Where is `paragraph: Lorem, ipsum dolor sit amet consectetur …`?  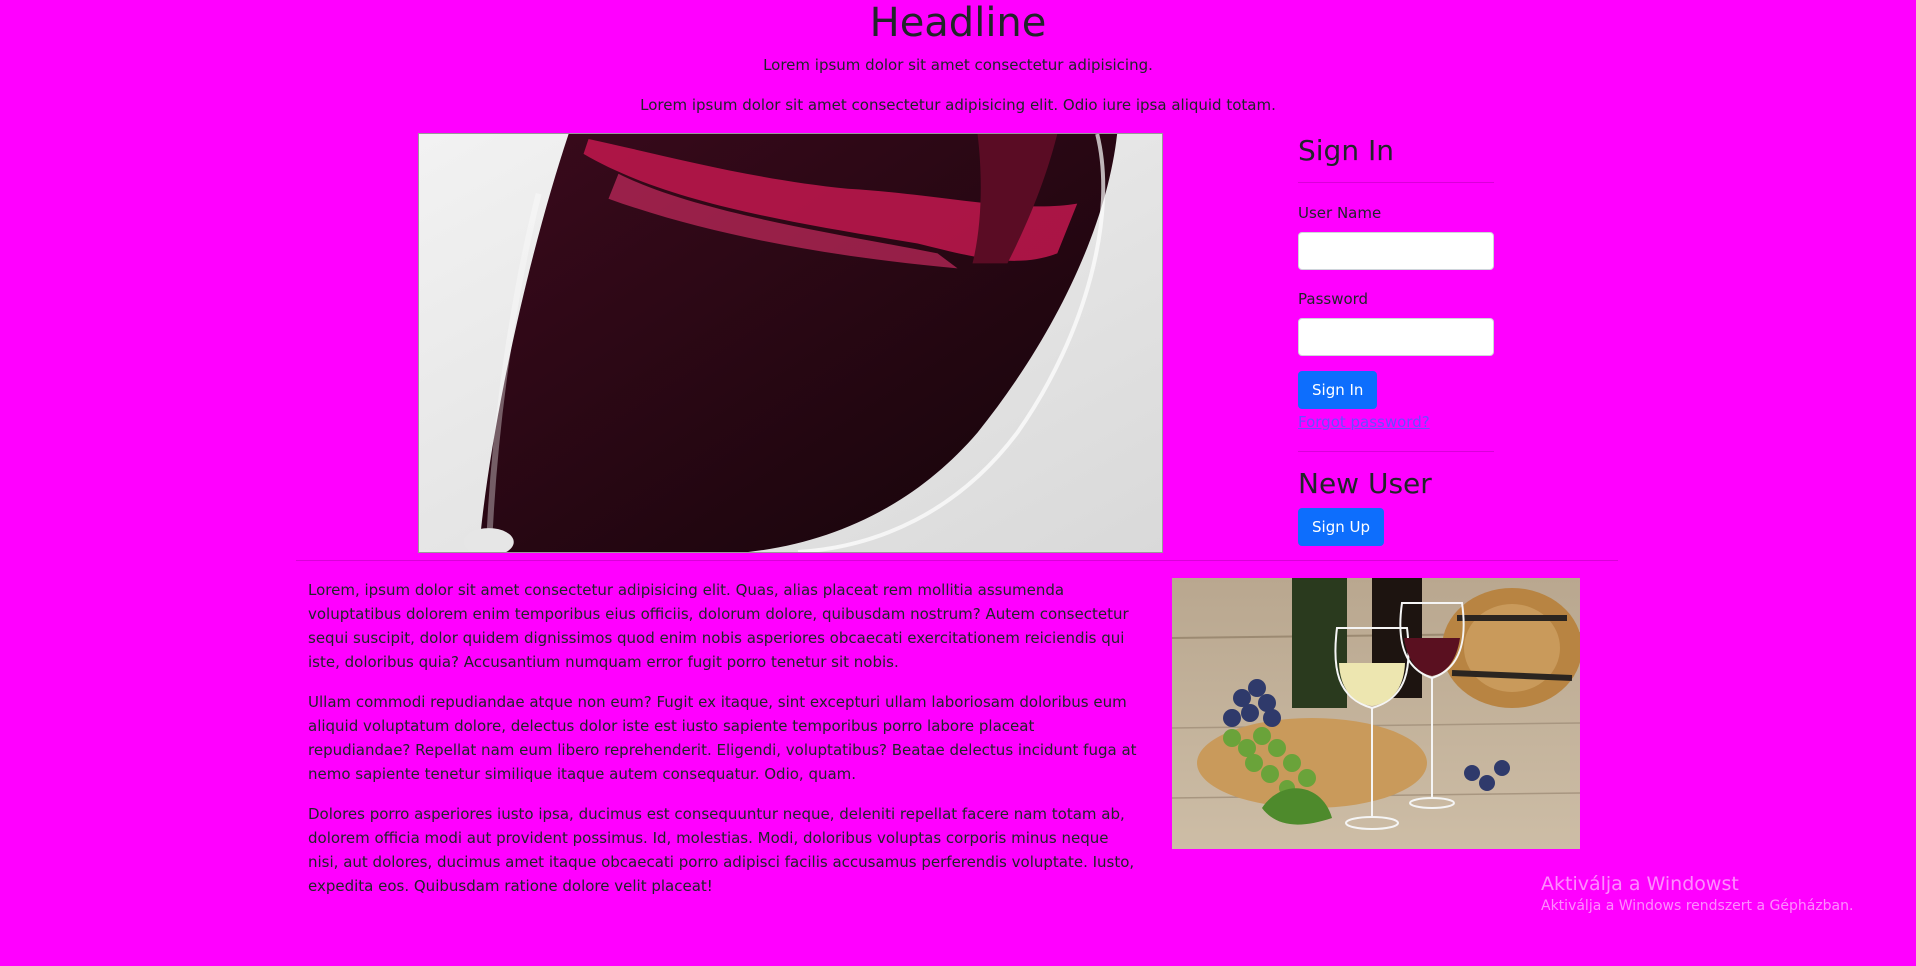 paragraph: Lorem, ipsum dolor sit amet consectetur … is located at coordinates (718, 626).